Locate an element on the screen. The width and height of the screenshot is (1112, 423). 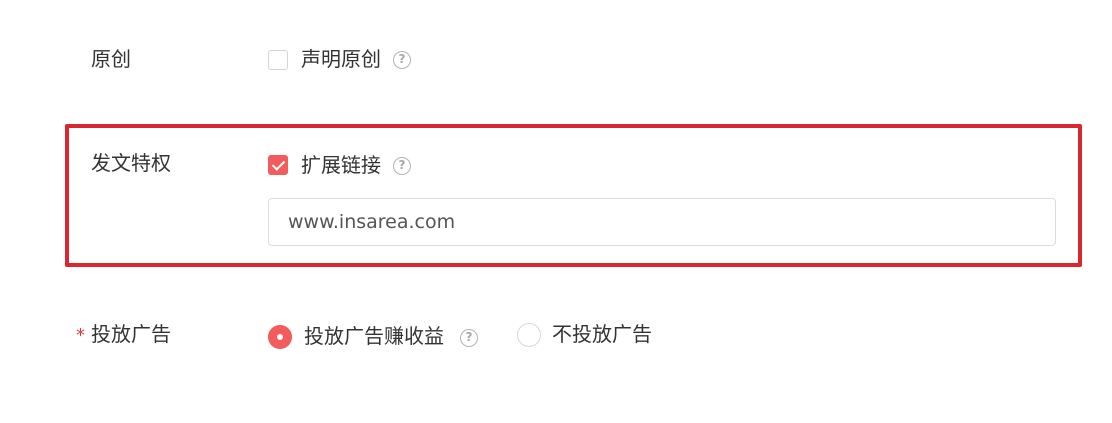
radio-no-ads is located at coordinates (529, 335).